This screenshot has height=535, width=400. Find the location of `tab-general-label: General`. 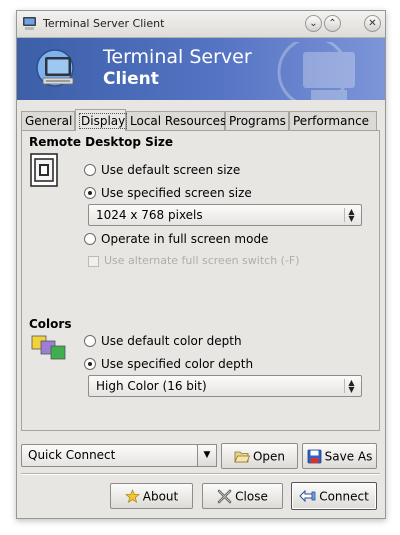

tab-general-label: General is located at coordinates (49, 121).